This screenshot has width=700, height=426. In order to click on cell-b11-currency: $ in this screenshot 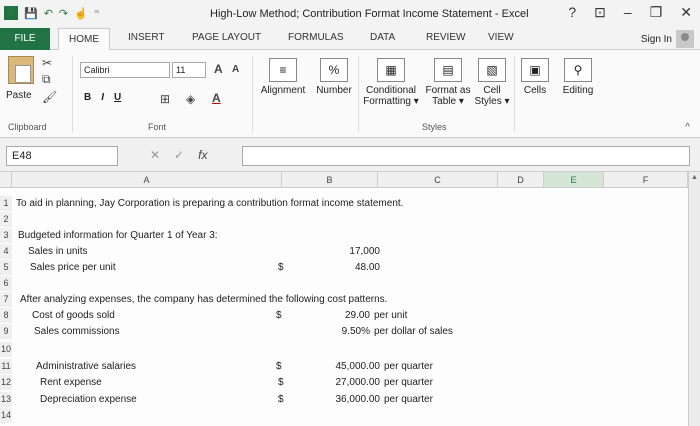, I will do `click(279, 366)`.